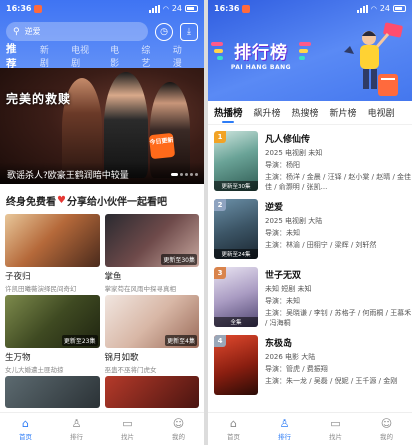 The width and height of the screenshot is (412, 445). I want to click on search-input: ⚲ 逆爱, so click(77, 31).